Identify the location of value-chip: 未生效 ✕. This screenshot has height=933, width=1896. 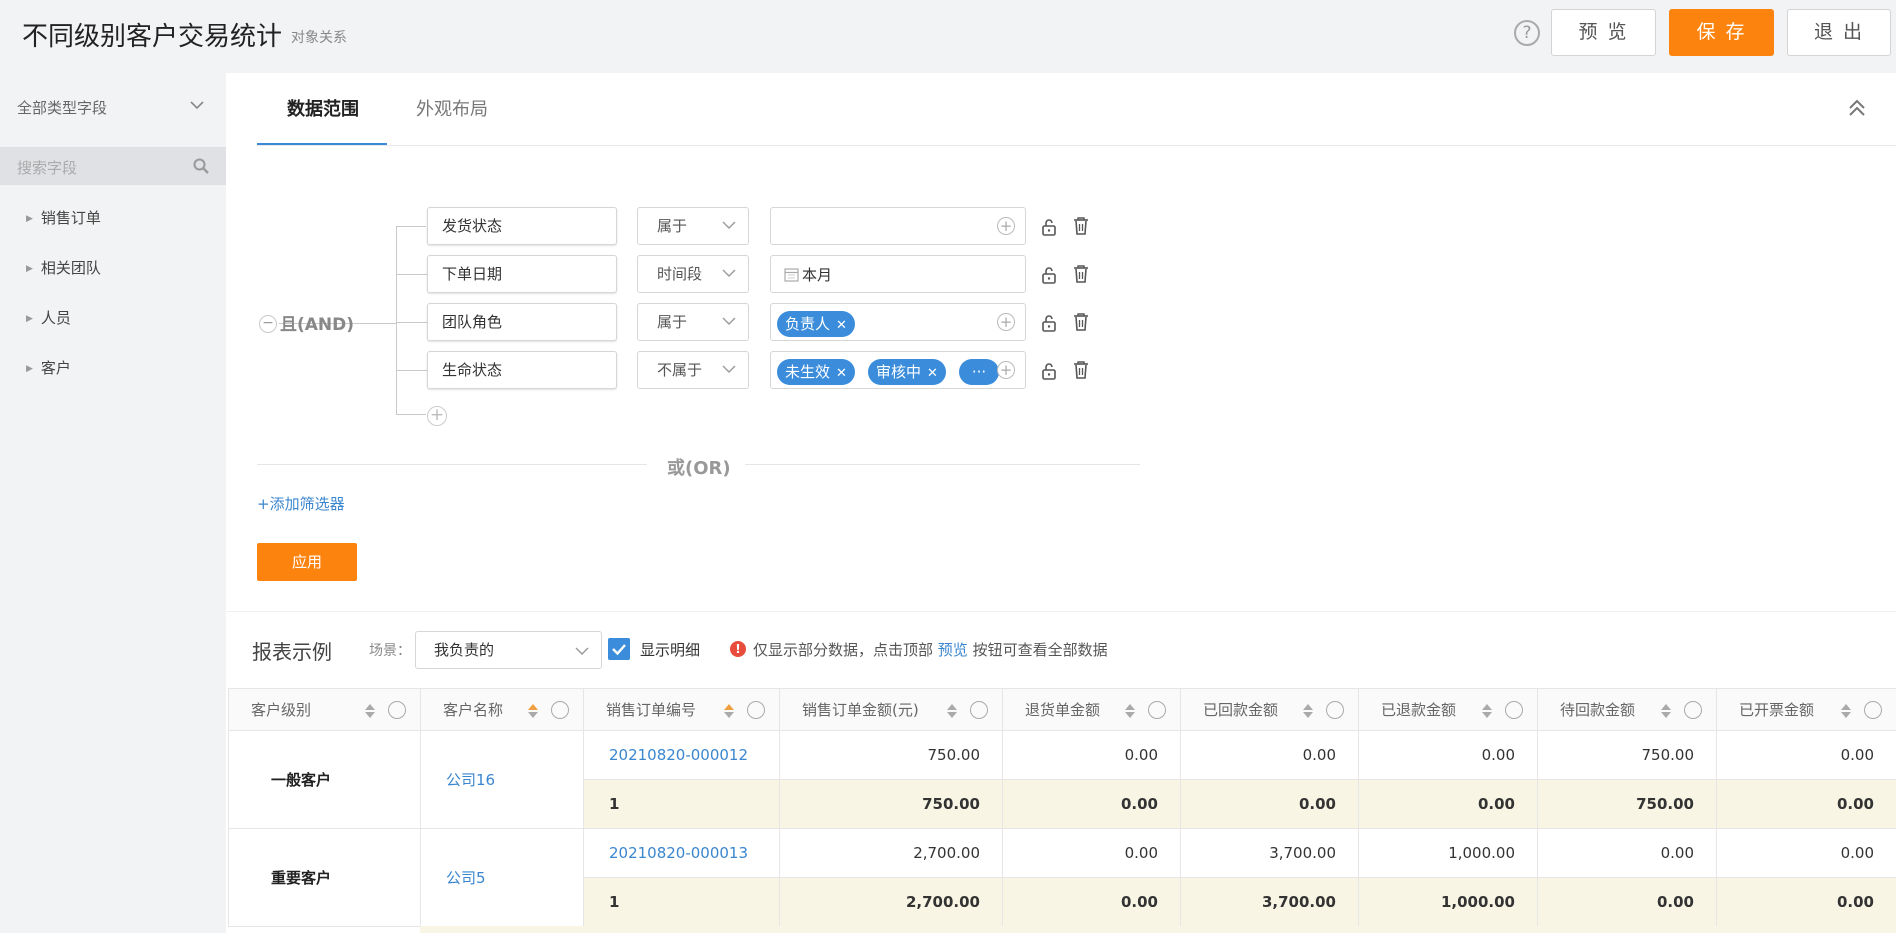
(816, 372).